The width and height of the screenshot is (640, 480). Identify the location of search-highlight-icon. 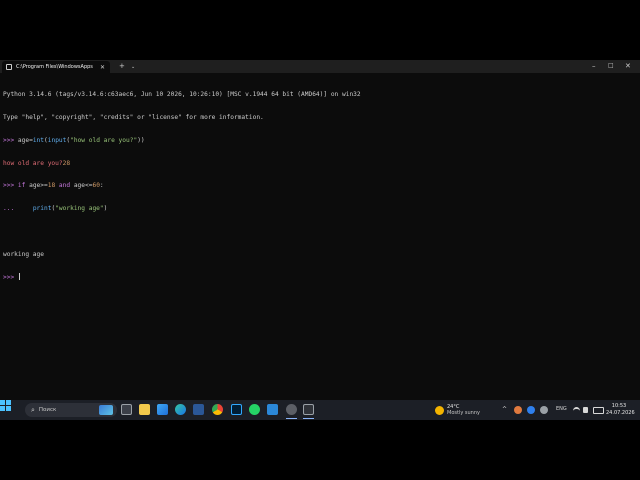
(106, 410).